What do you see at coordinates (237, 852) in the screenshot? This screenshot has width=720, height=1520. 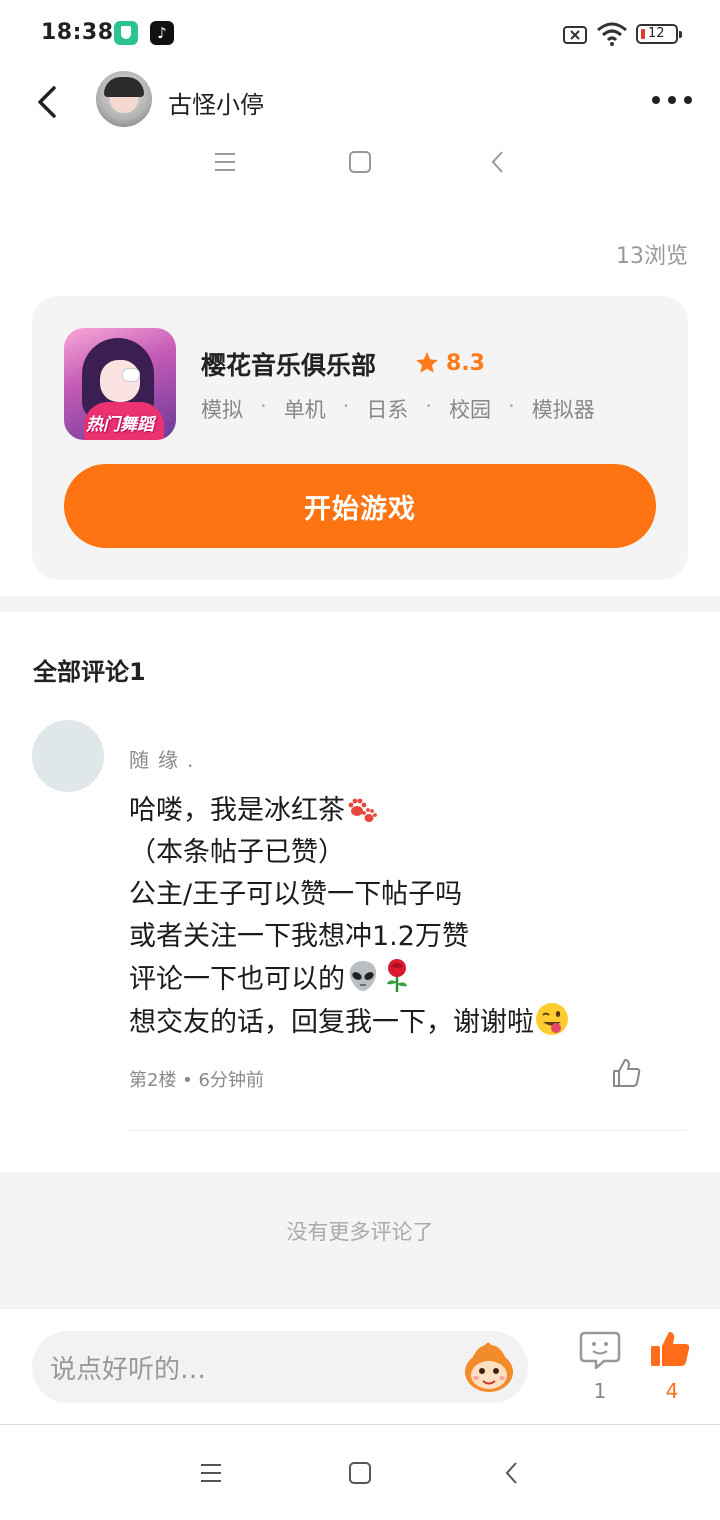 I see `comment-line: （本条帖子已赞）` at bounding box center [237, 852].